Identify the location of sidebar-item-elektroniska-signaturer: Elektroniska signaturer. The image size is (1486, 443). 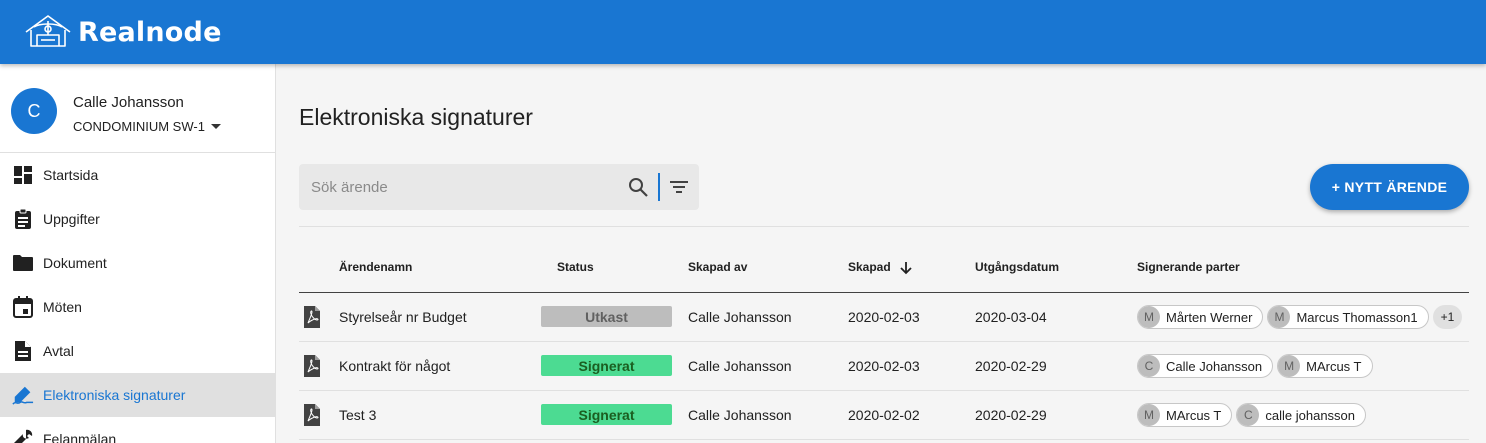
(137, 395).